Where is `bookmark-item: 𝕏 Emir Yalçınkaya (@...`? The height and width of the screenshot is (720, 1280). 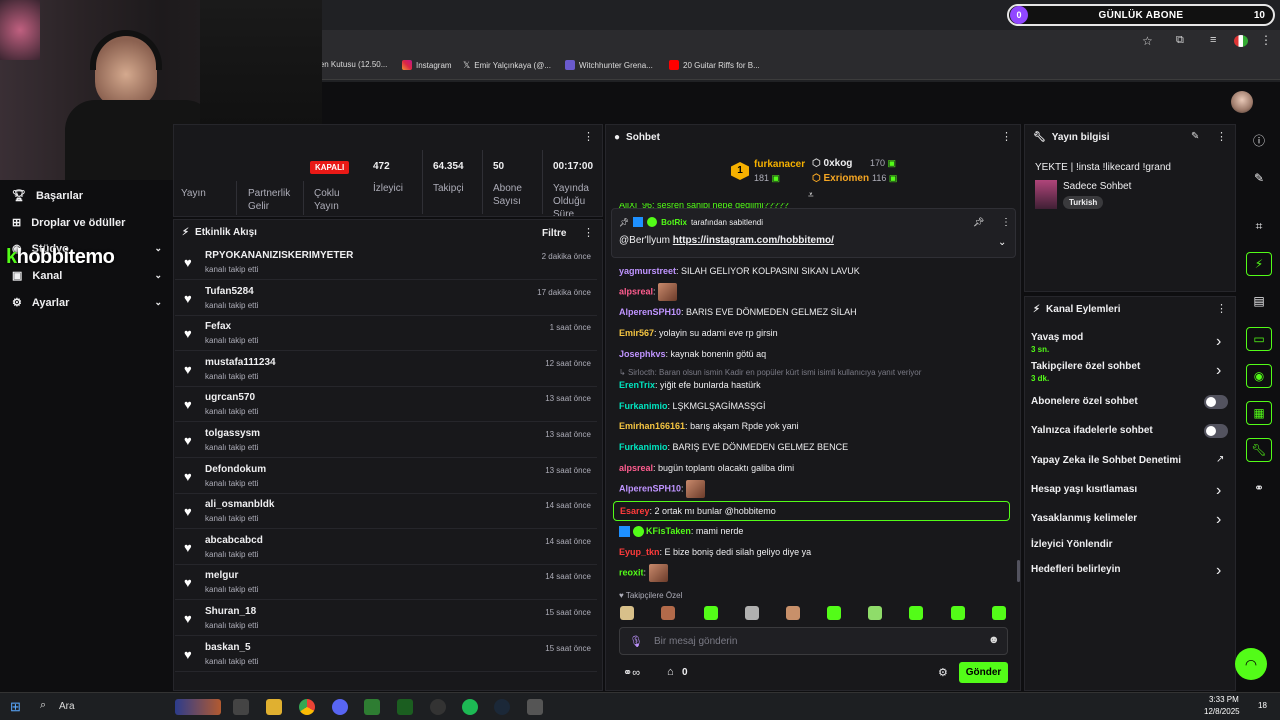 bookmark-item: 𝕏 Emir Yalçınkaya (@... is located at coordinates (507, 65).